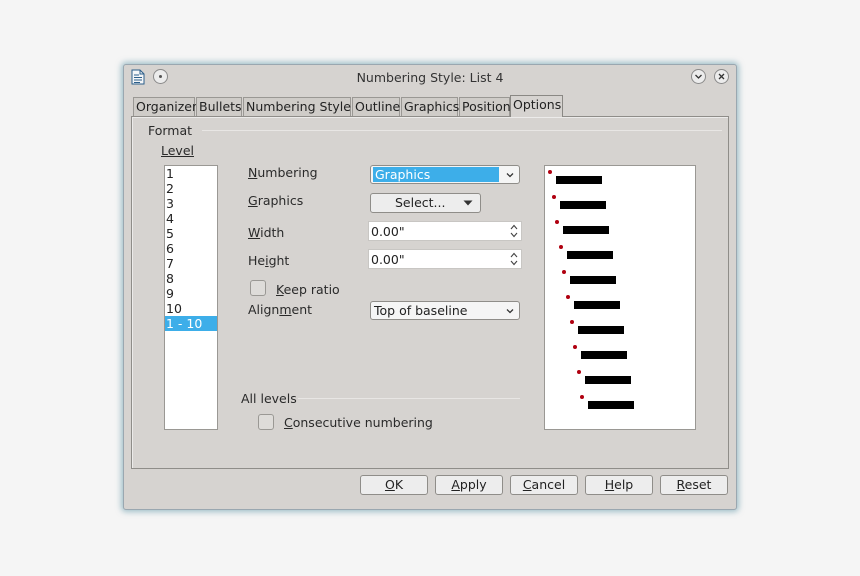 This screenshot has width=860, height=576. I want to click on numbering-select-value: Graphics, so click(436, 174).